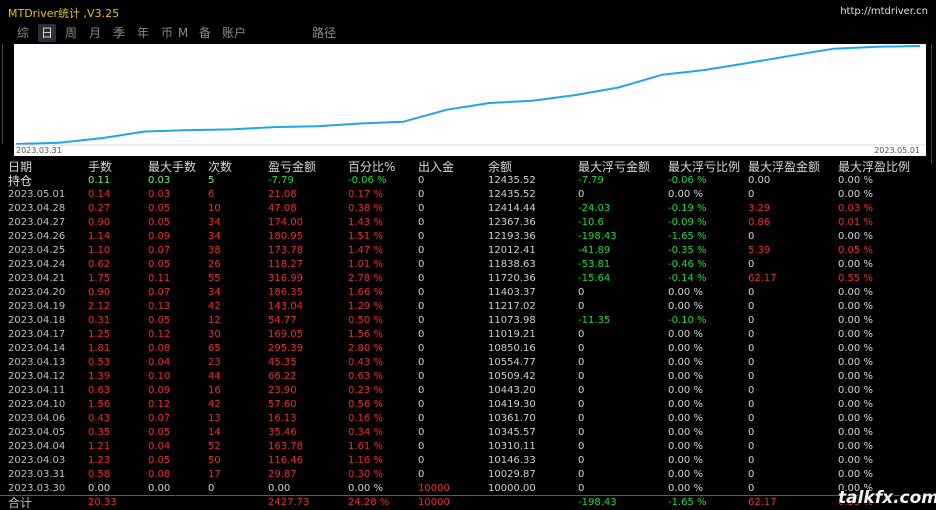 The image size is (936, 510). Describe the element at coordinates (614, 167) in the screenshot. I see `column-header: 最大浮亏金额` at that location.